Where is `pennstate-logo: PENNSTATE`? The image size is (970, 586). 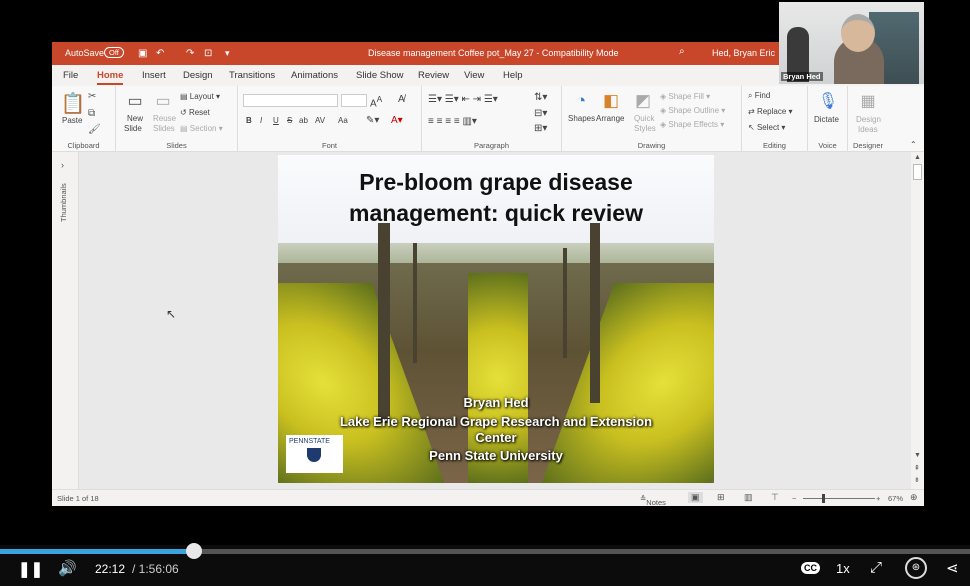
pennstate-logo: PENNSTATE is located at coordinates (314, 454).